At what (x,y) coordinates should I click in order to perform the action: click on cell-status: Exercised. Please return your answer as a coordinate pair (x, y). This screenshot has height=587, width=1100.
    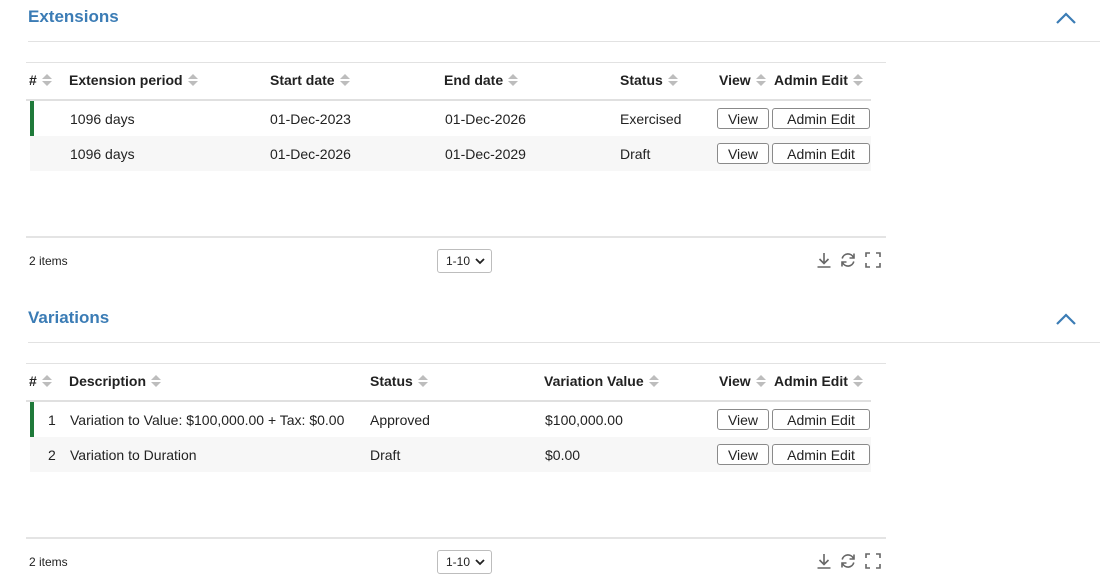
    Looking at the image, I should click on (651, 119).